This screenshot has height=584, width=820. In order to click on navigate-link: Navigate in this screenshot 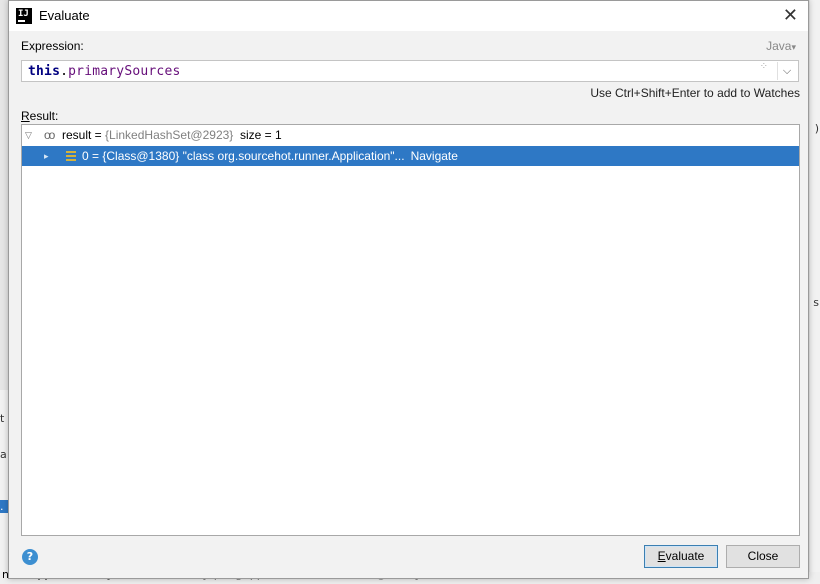, I will do `click(434, 156)`.